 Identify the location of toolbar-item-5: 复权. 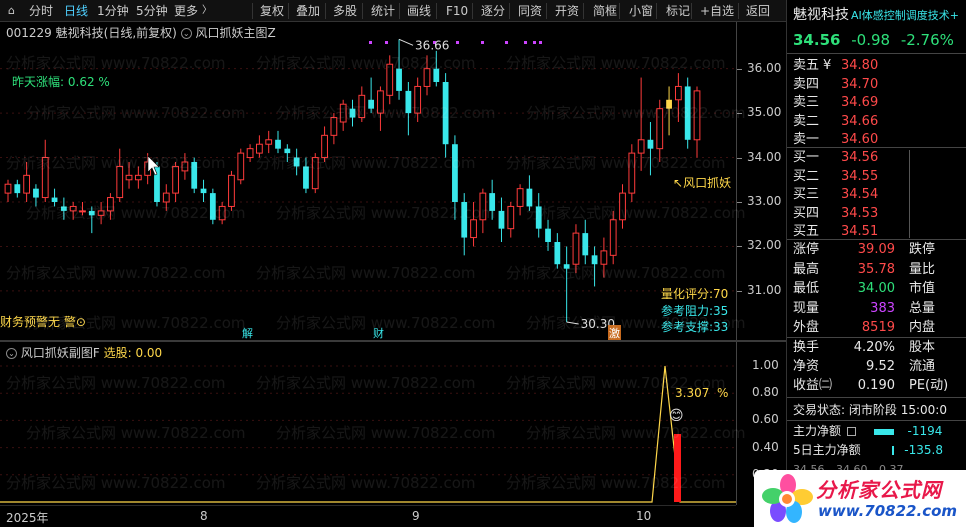
(272, 11).